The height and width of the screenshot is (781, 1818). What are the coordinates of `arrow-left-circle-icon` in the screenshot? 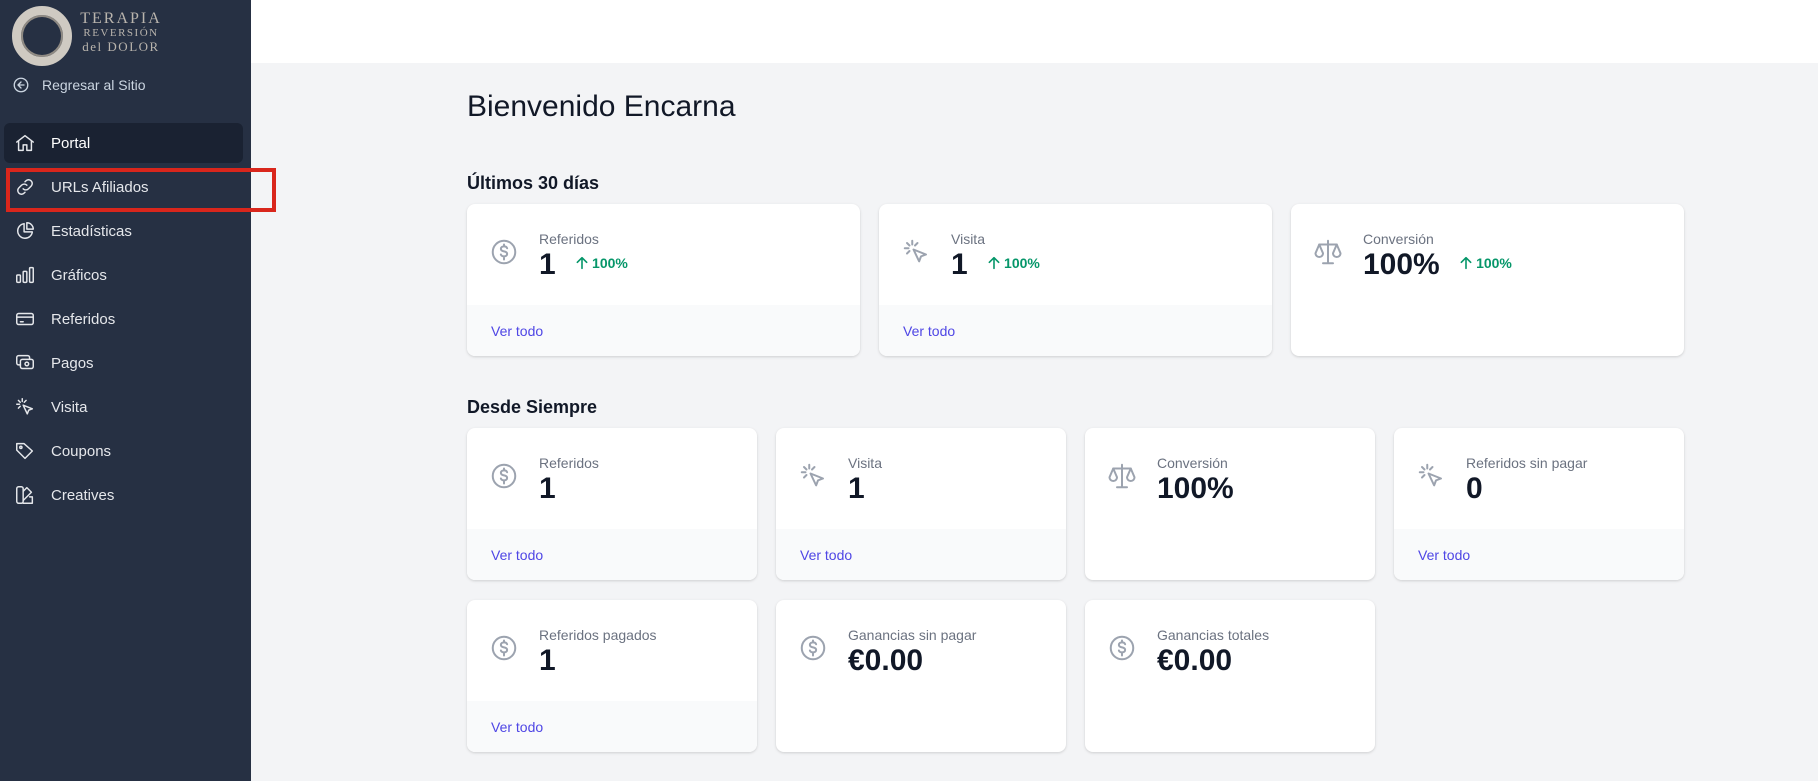 It's located at (21, 85).